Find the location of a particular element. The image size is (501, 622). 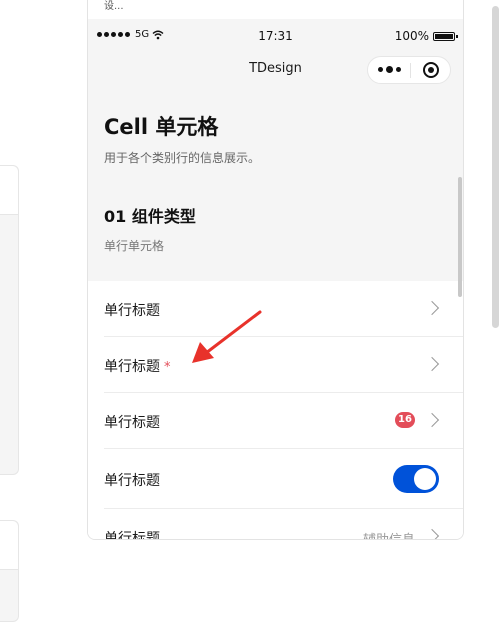

required-mark: * is located at coordinates (167, 367).